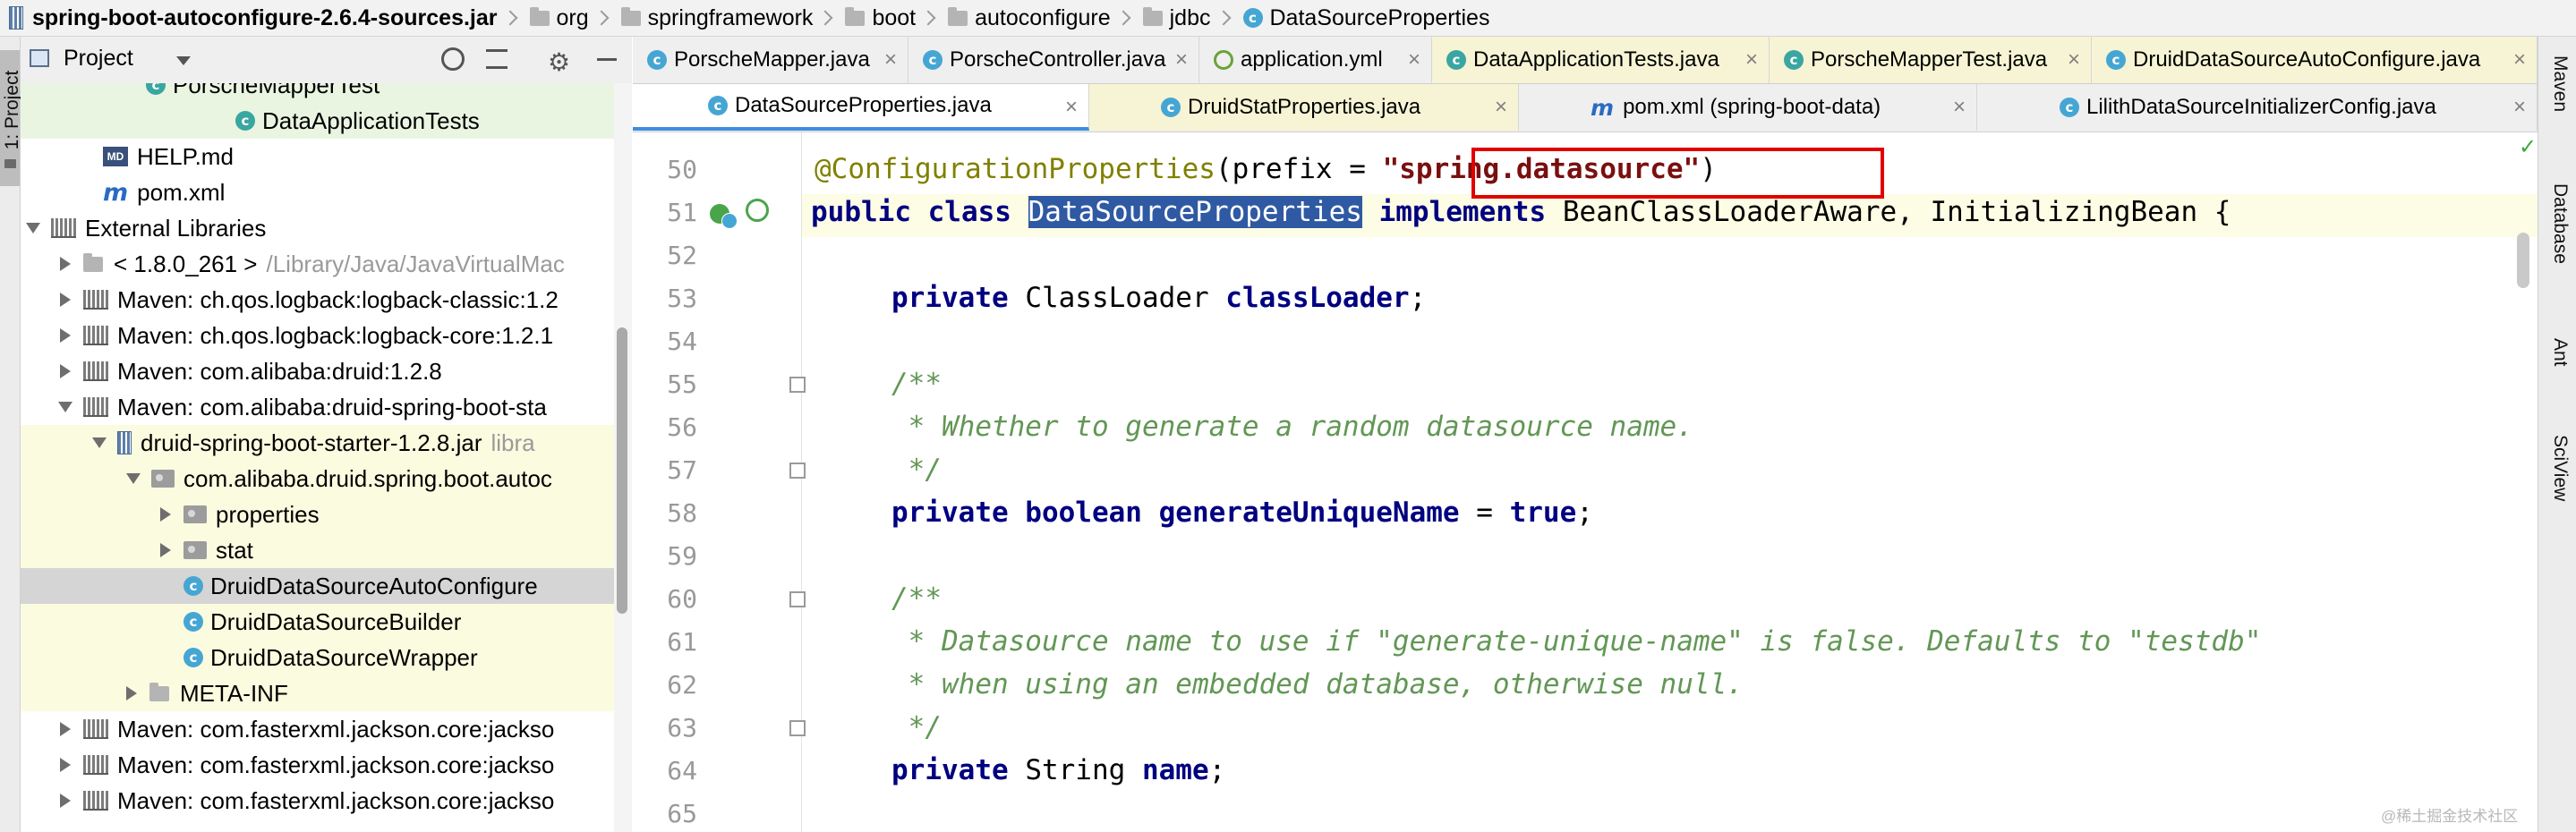  What do you see at coordinates (682, 813) in the screenshot?
I see `line-number: 65` at bounding box center [682, 813].